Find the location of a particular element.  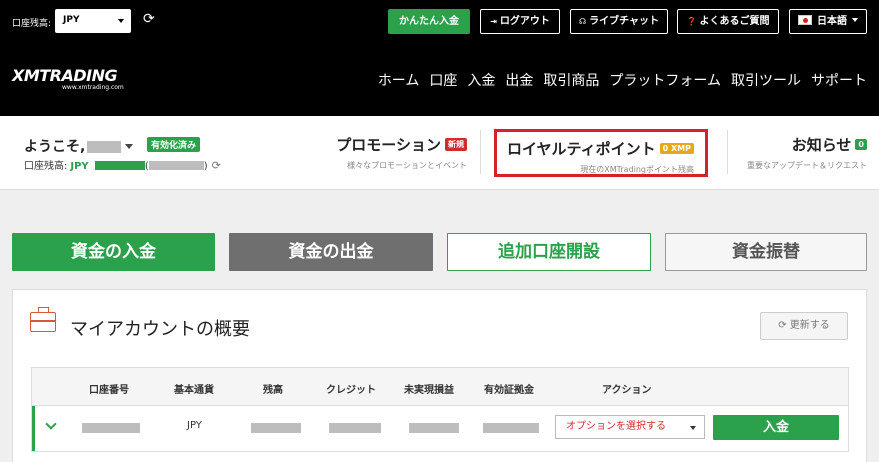

refresh-button: ⟳ 更新する is located at coordinates (804, 326).